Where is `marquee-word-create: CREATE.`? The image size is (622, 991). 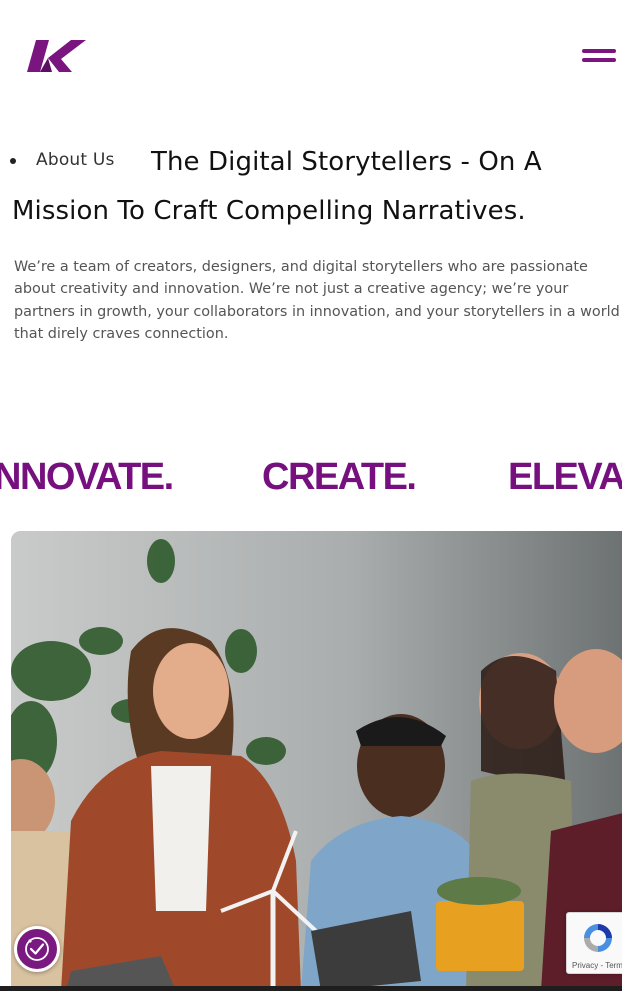 marquee-word-create: CREATE. is located at coordinates (339, 477).